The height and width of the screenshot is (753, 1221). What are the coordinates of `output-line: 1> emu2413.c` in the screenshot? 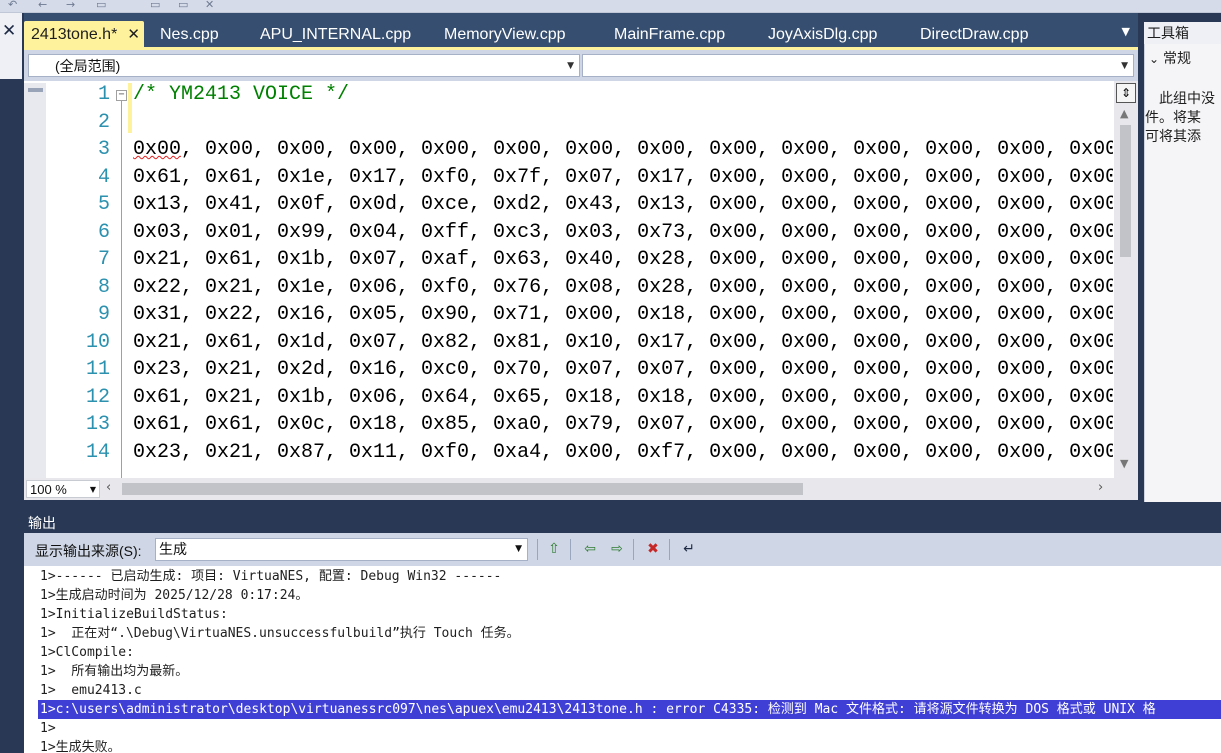 It's located at (91, 690).